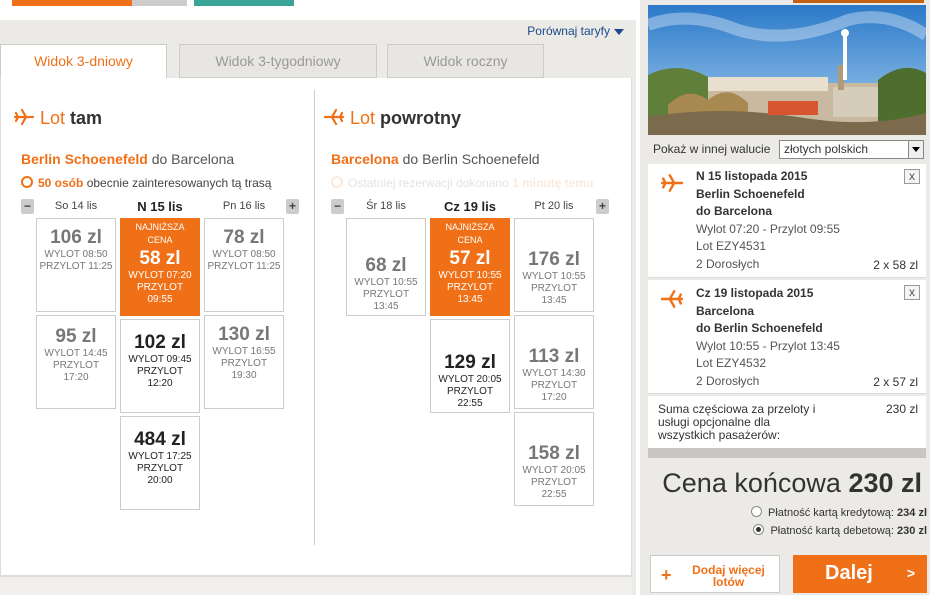 The image size is (930, 595). What do you see at coordinates (244, 362) in the screenshot?
I see `fare-card: 130 zl WYLOT 16:55 PRZYLOT 19:30` at bounding box center [244, 362].